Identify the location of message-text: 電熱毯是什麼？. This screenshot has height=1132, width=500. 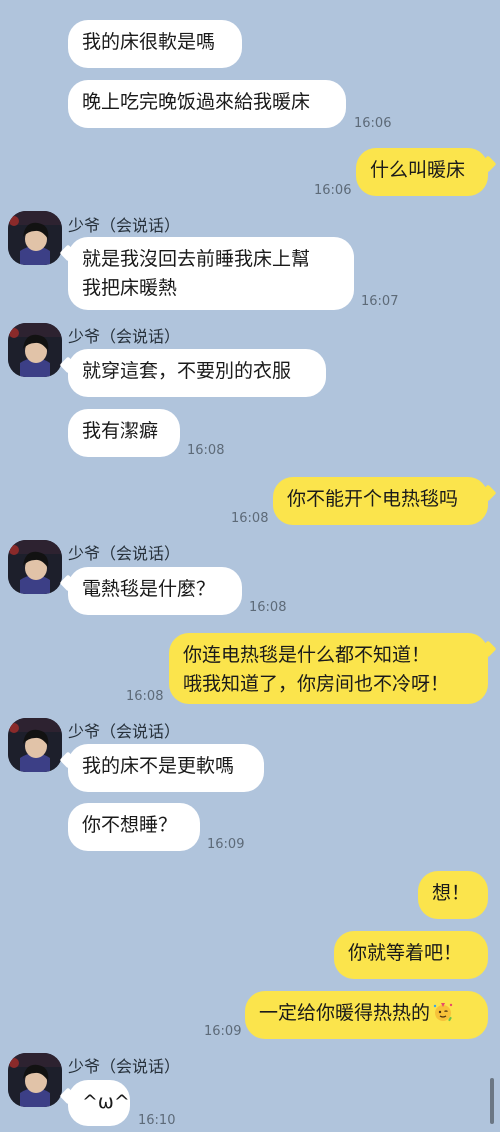
(149, 589).